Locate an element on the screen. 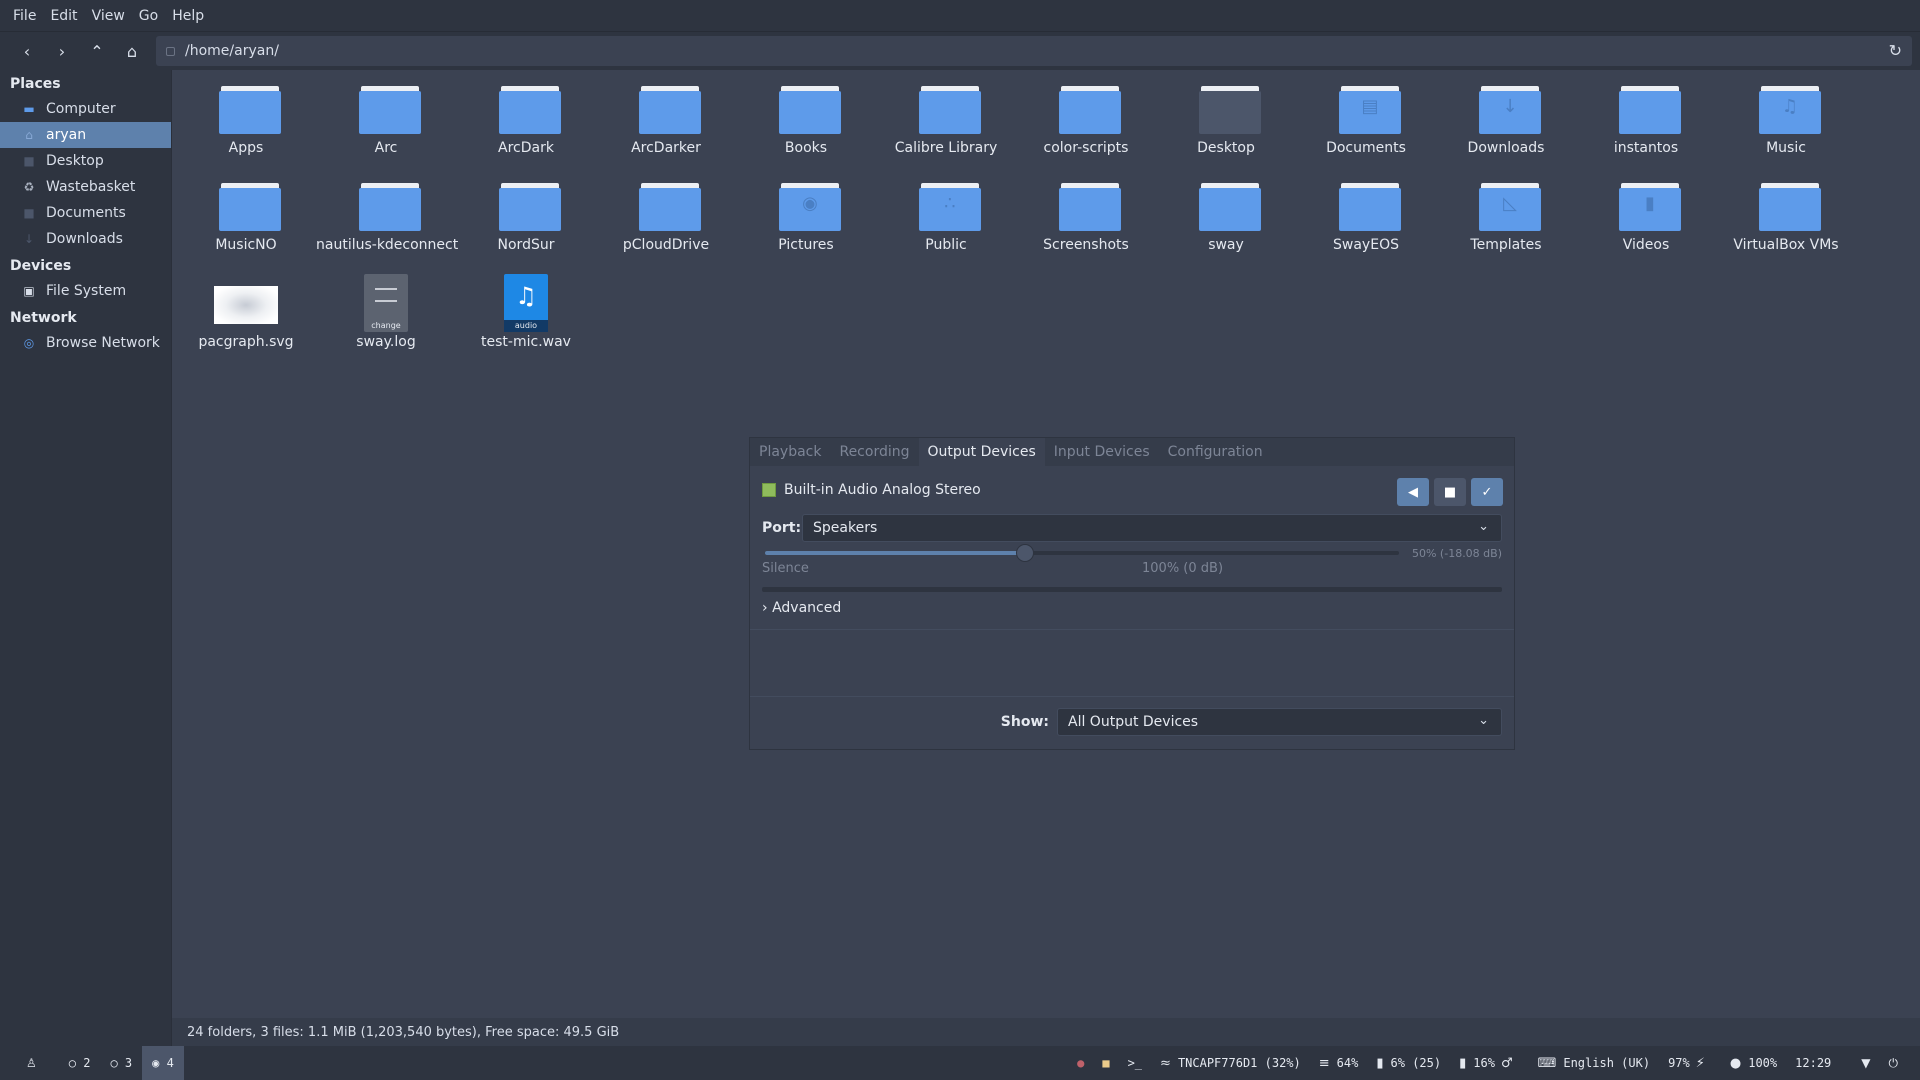 The image size is (1920, 1080). up-button: ⌃ is located at coordinates (97, 51).